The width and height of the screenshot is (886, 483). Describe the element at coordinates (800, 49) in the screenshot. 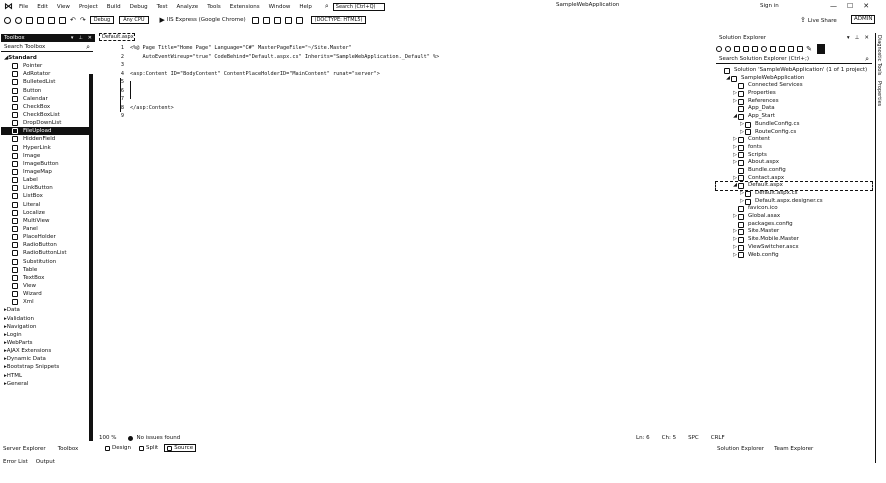

I see `properties-icon` at that location.